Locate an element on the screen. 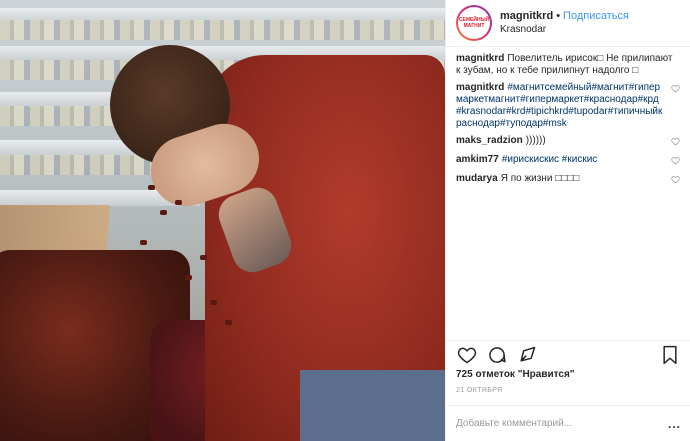 This screenshot has width=690, height=441. comment-username: amkim77 is located at coordinates (477, 159).